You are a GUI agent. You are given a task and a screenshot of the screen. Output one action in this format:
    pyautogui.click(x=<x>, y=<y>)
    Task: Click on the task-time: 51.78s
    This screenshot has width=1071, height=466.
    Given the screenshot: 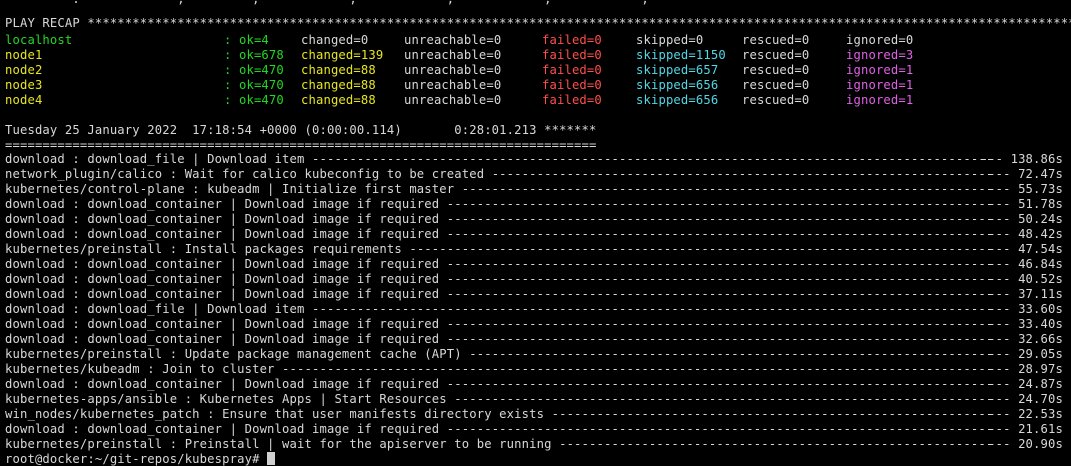 What is the action you would take?
    pyautogui.click(x=1040, y=204)
    